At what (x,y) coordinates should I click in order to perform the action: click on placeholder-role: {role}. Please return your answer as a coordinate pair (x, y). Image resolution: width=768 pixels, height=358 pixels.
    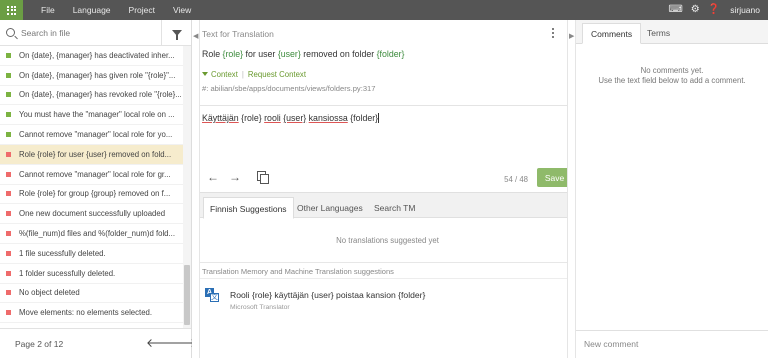
    Looking at the image, I should click on (233, 54).